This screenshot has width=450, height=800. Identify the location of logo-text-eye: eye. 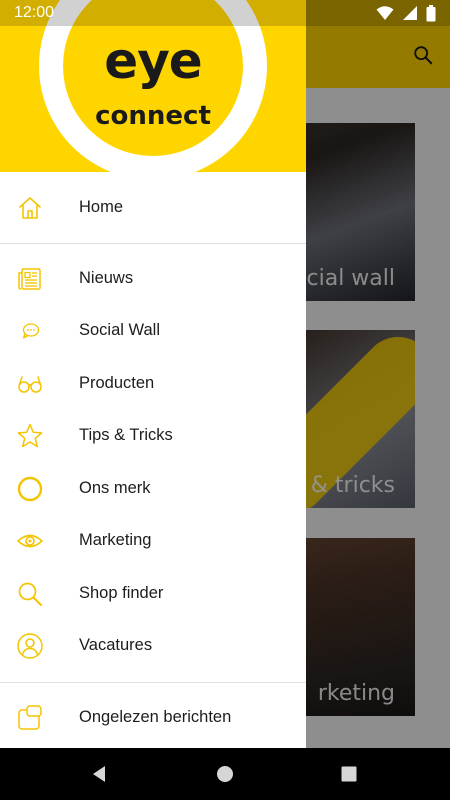
(153, 61).